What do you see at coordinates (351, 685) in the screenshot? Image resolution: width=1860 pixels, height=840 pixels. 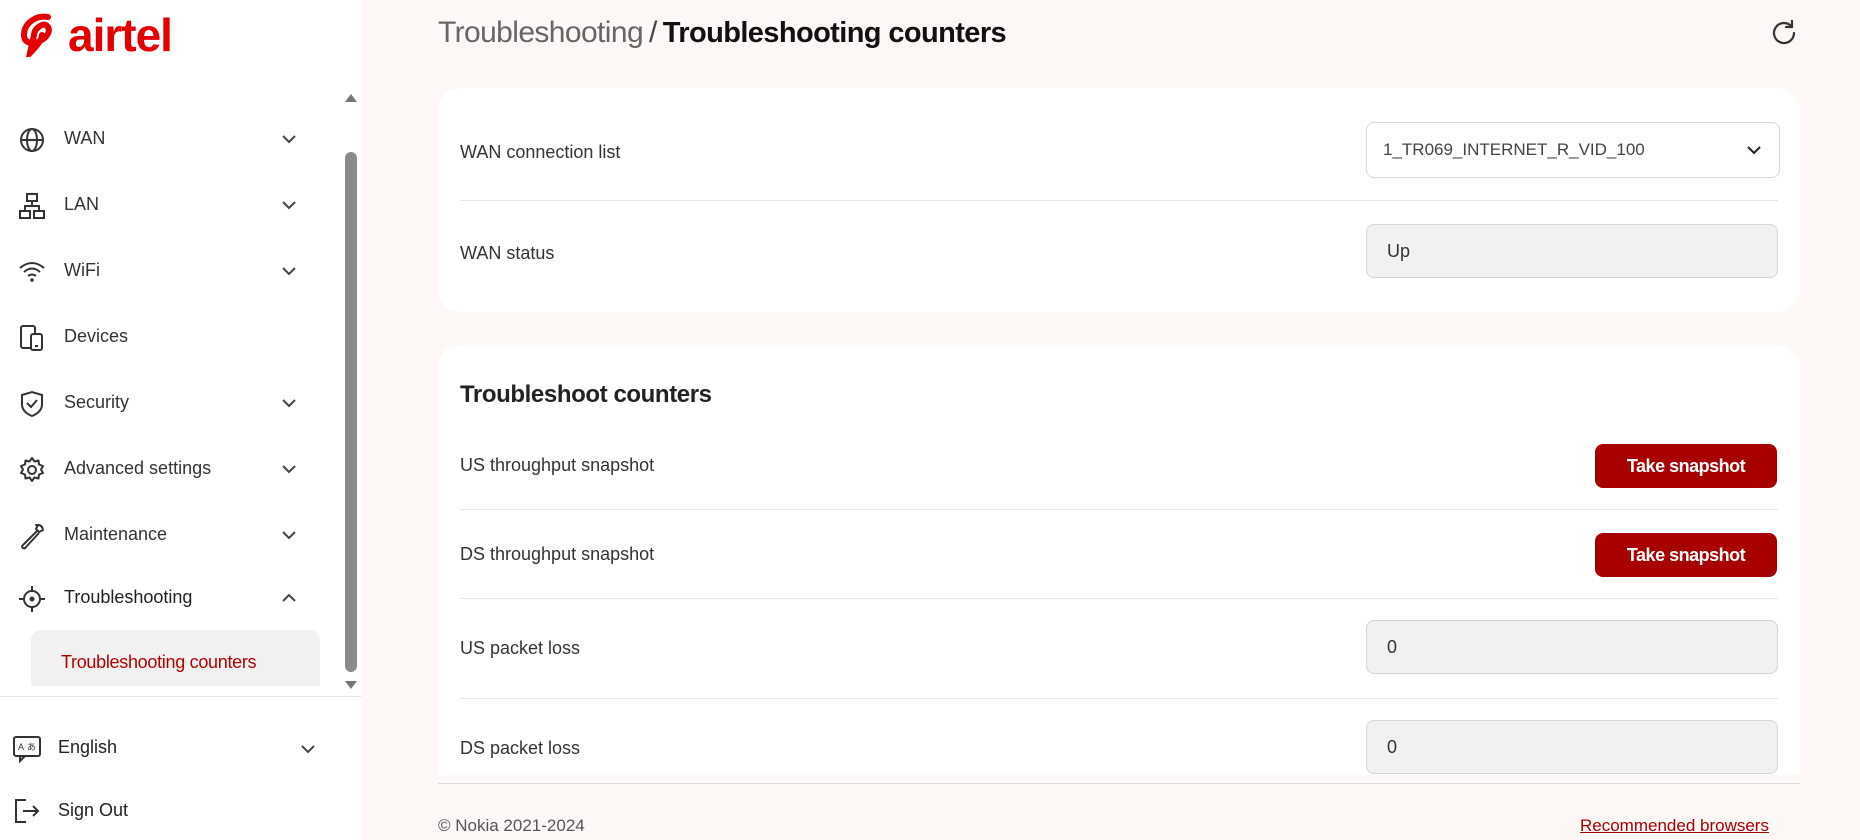 I see `scroll-down-arrow` at bounding box center [351, 685].